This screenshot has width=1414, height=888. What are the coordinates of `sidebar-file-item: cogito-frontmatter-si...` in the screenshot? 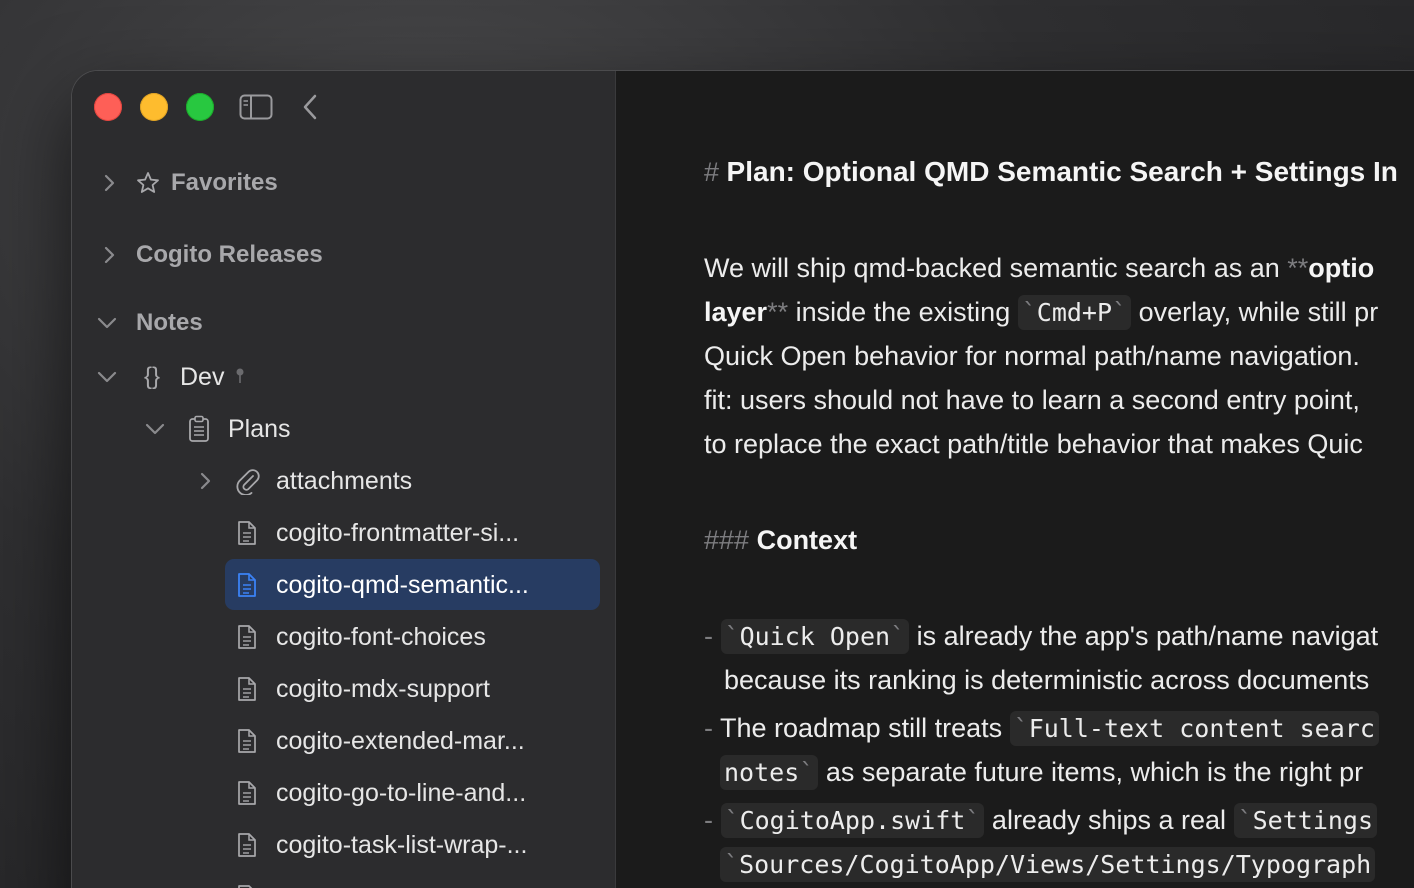 It's located at (343, 533).